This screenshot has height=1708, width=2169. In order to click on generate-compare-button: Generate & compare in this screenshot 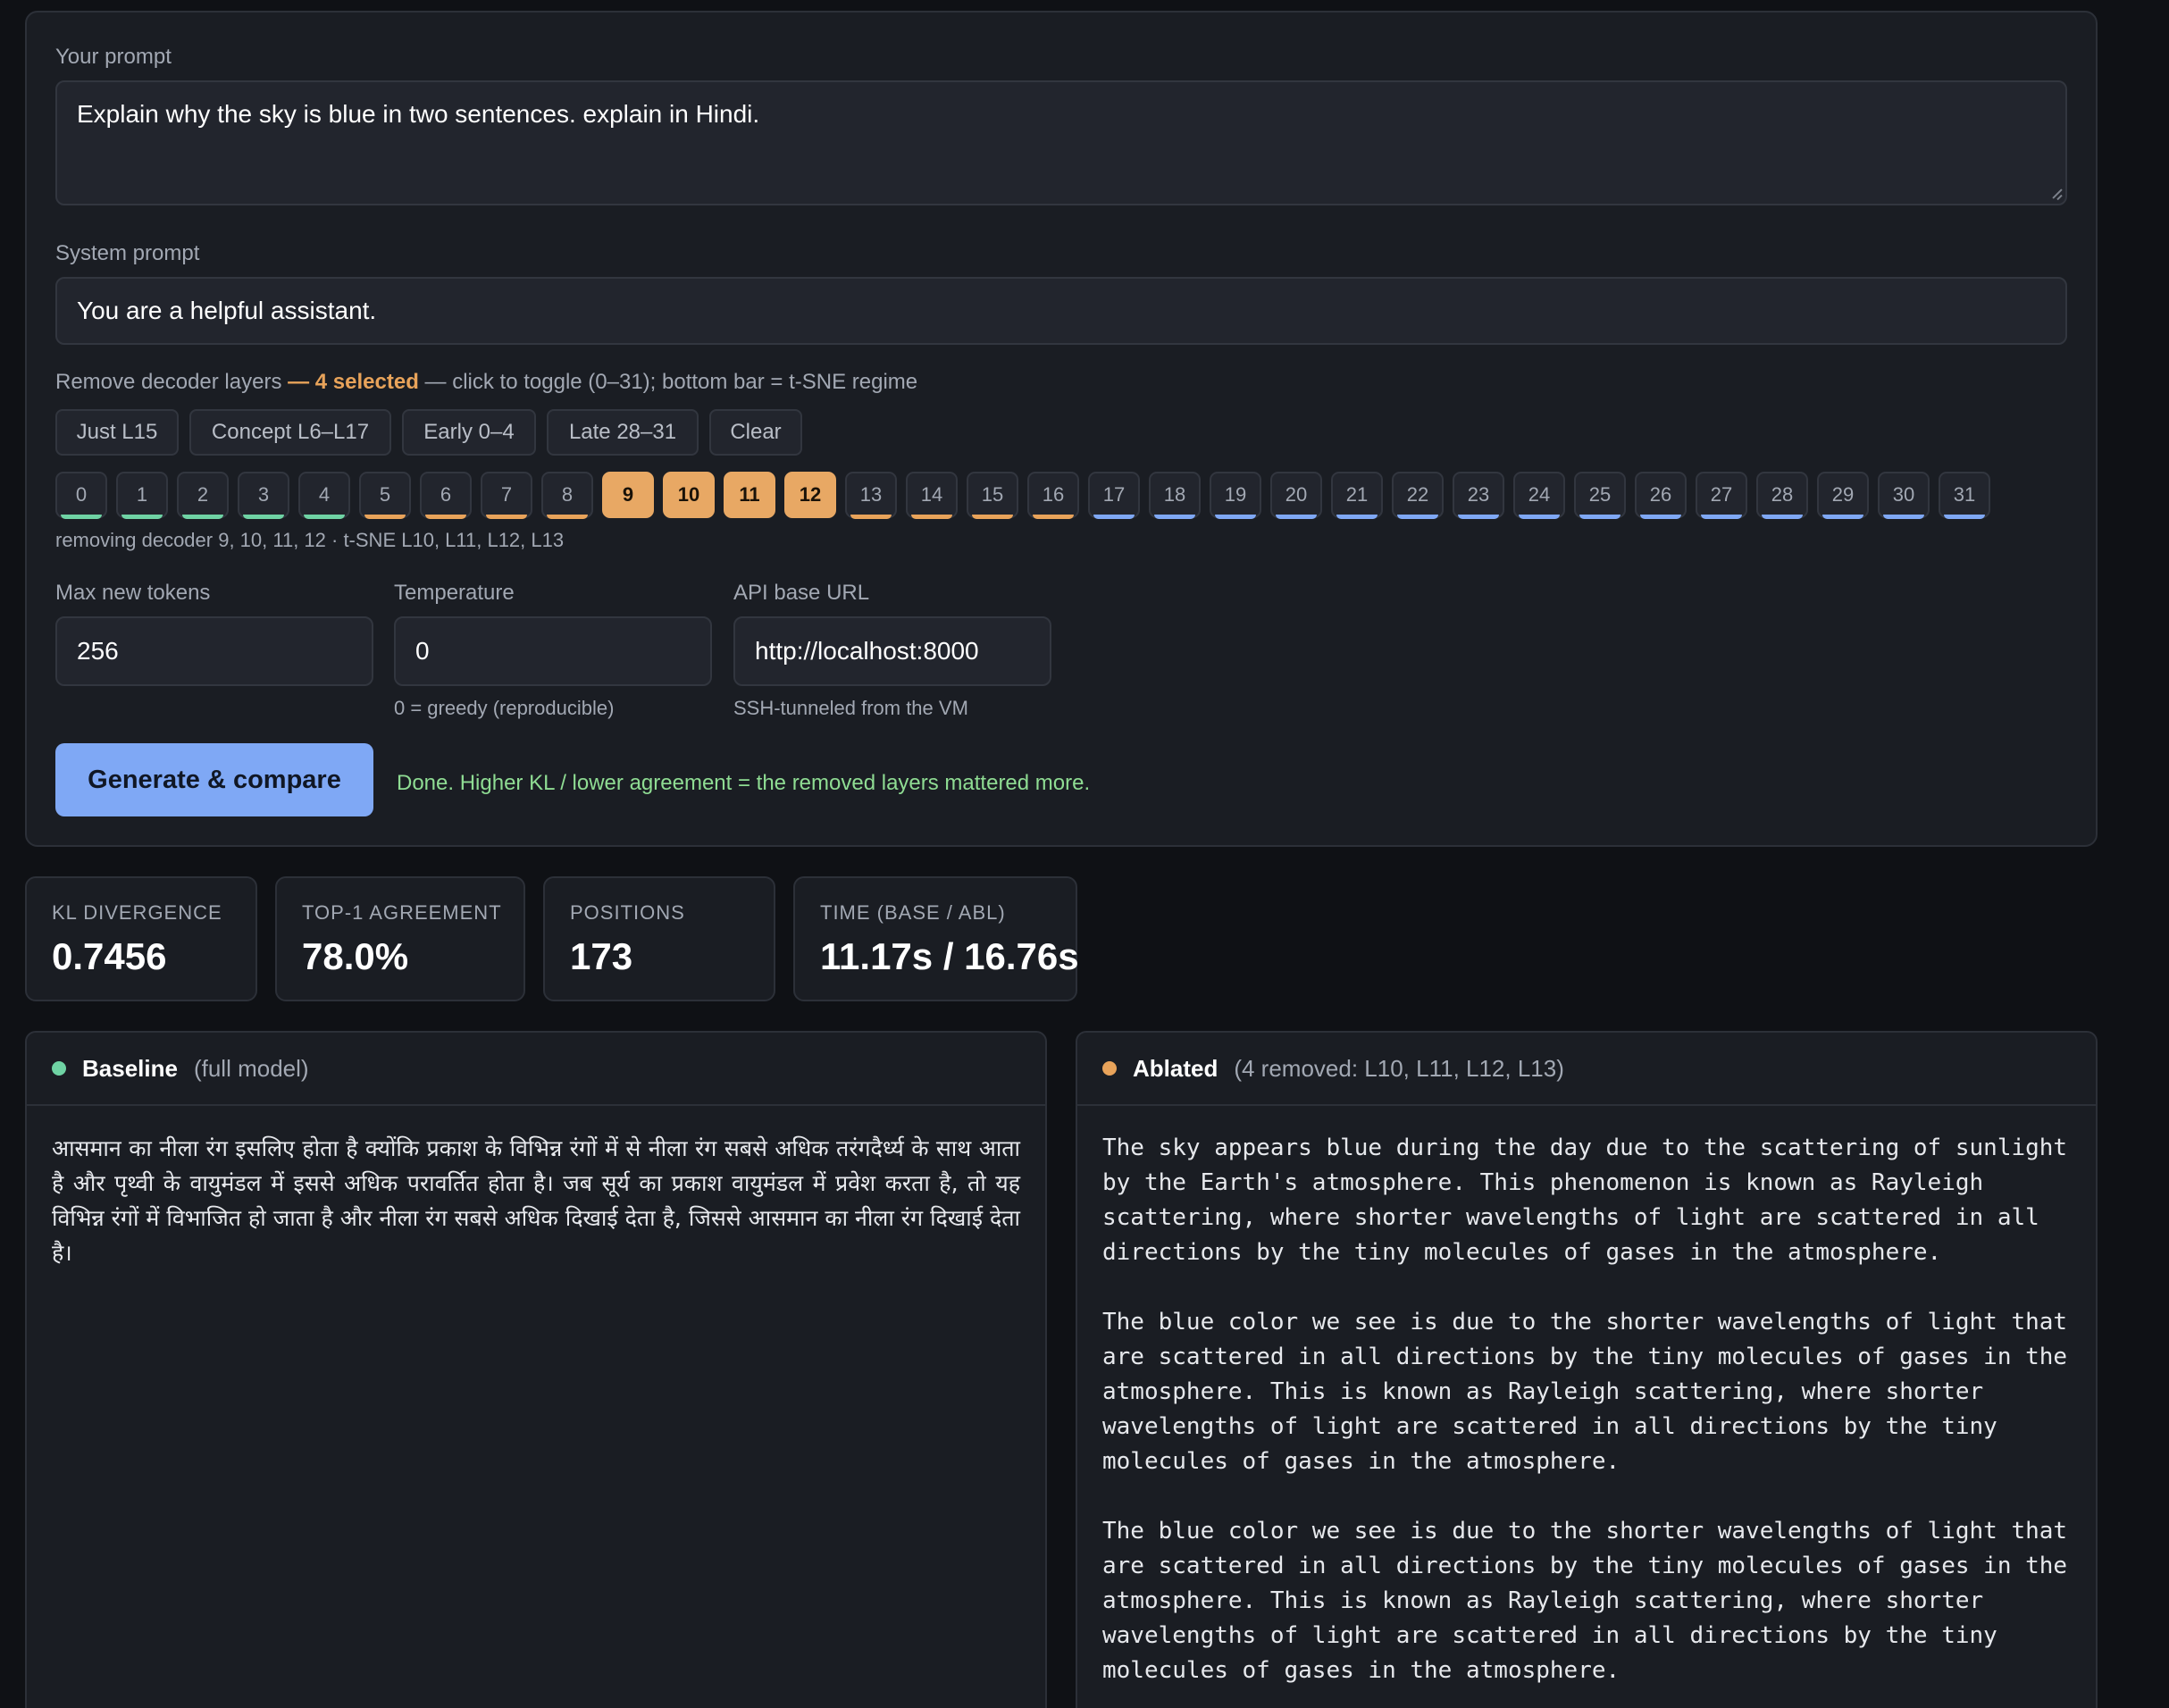, I will do `click(214, 779)`.